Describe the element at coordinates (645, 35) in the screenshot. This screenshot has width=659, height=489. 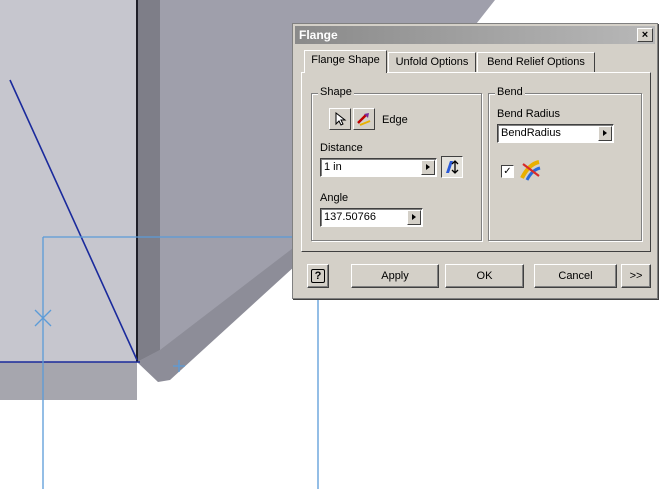
I see `close-button: ×` at that location.